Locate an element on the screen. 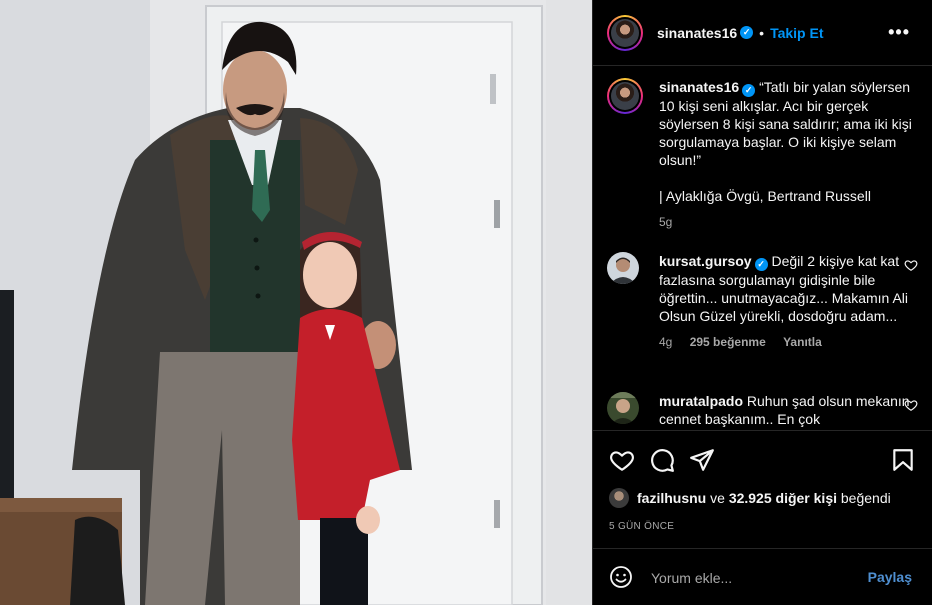 The image size is (932, 605). caption-avatar is located at coordinates (625, 96).